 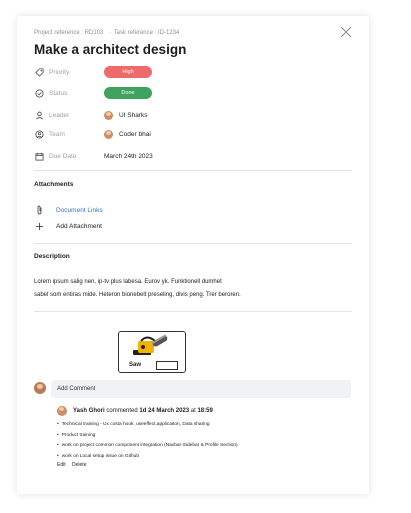 I want to click on calendar-icon, so click(x=39, y=156).